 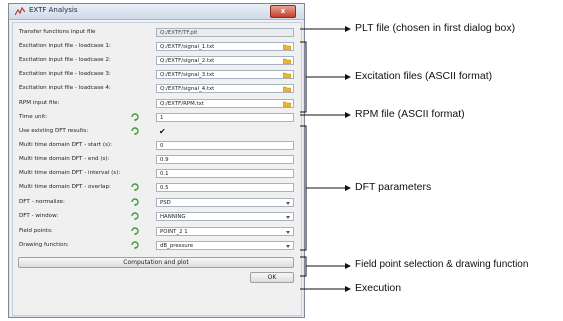 I want to click on annotation-excitation: Excitation files (ASCII format), so click(x=424, y=76).